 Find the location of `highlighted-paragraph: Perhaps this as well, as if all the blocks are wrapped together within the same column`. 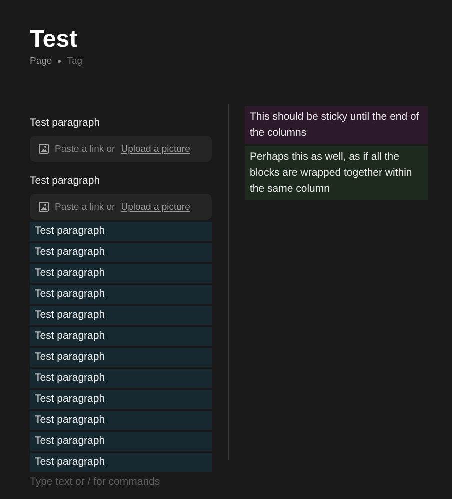

highlighted-paragraph: Perhaps this as well, as if all the blocks are wrapped together within the same column is located at coordinates (336, 173).